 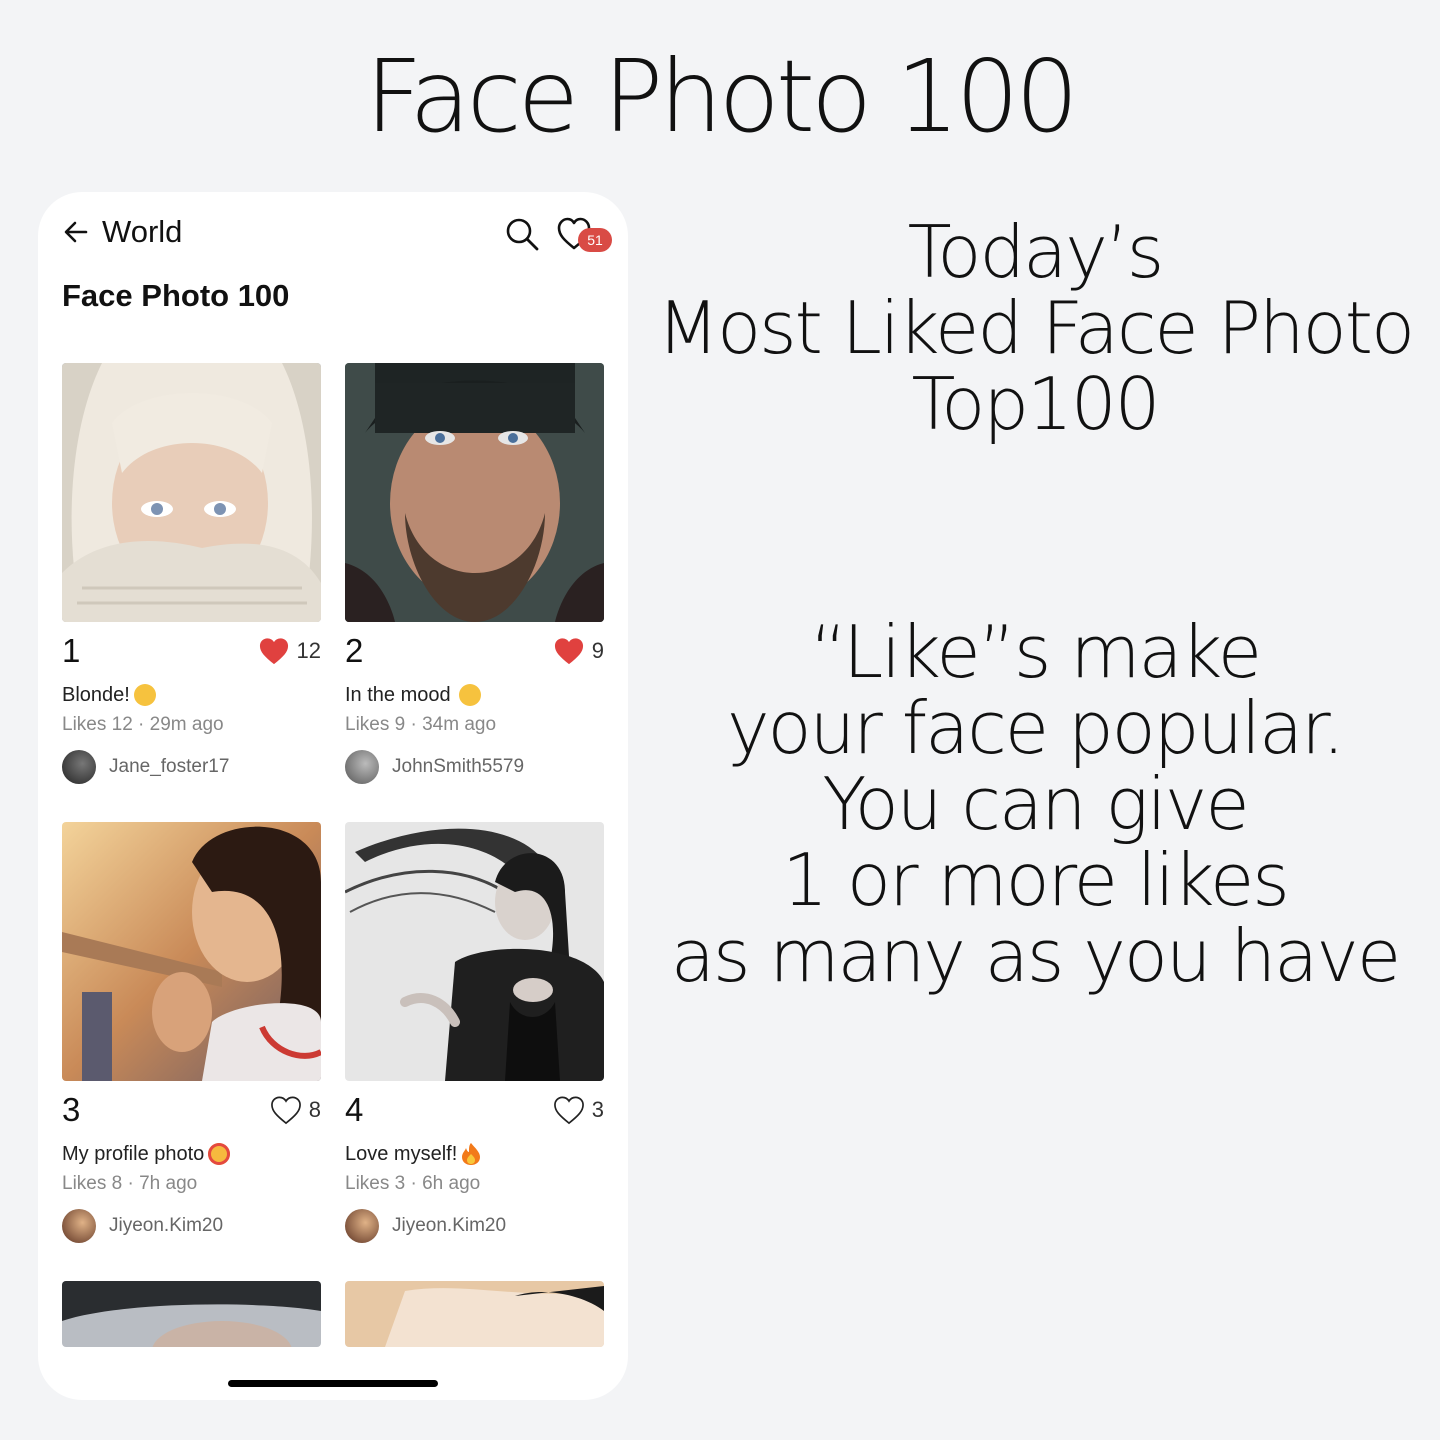 I want to click on tagline-line: Today’s, so click(x=1036, y=252).